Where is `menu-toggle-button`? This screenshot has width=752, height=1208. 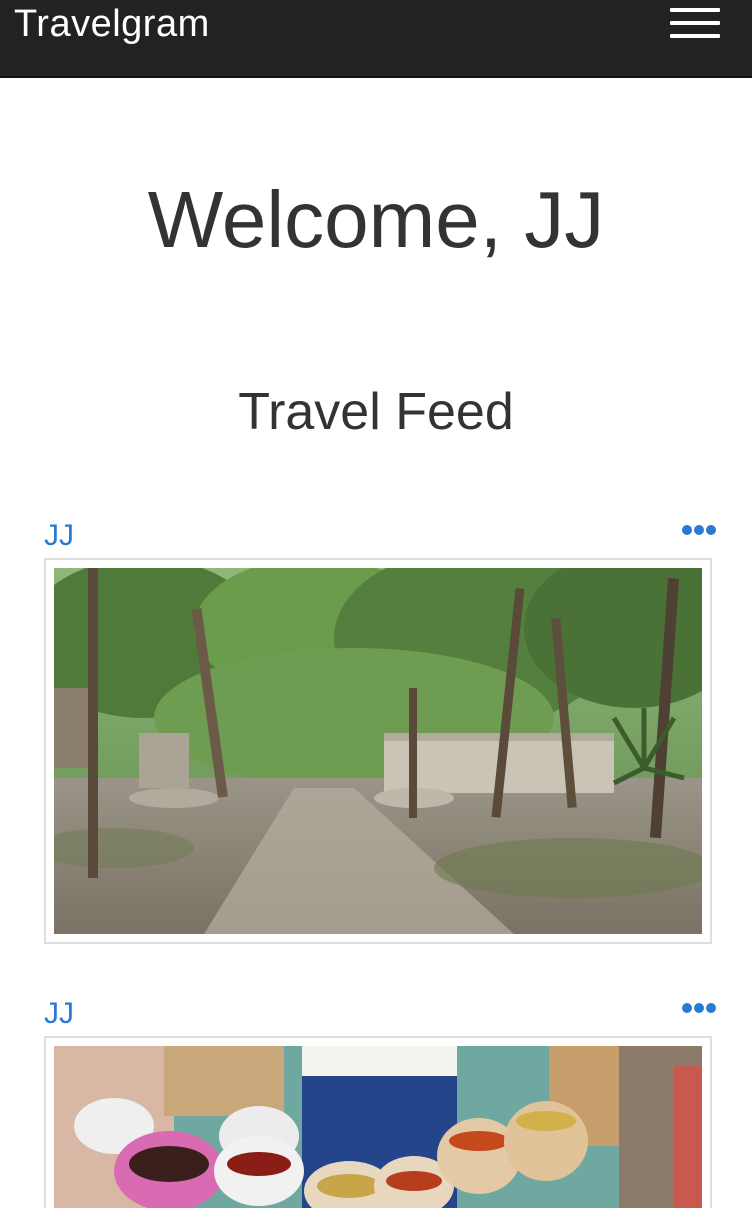
menu-toggle-button is located at coordinates (695, 23).